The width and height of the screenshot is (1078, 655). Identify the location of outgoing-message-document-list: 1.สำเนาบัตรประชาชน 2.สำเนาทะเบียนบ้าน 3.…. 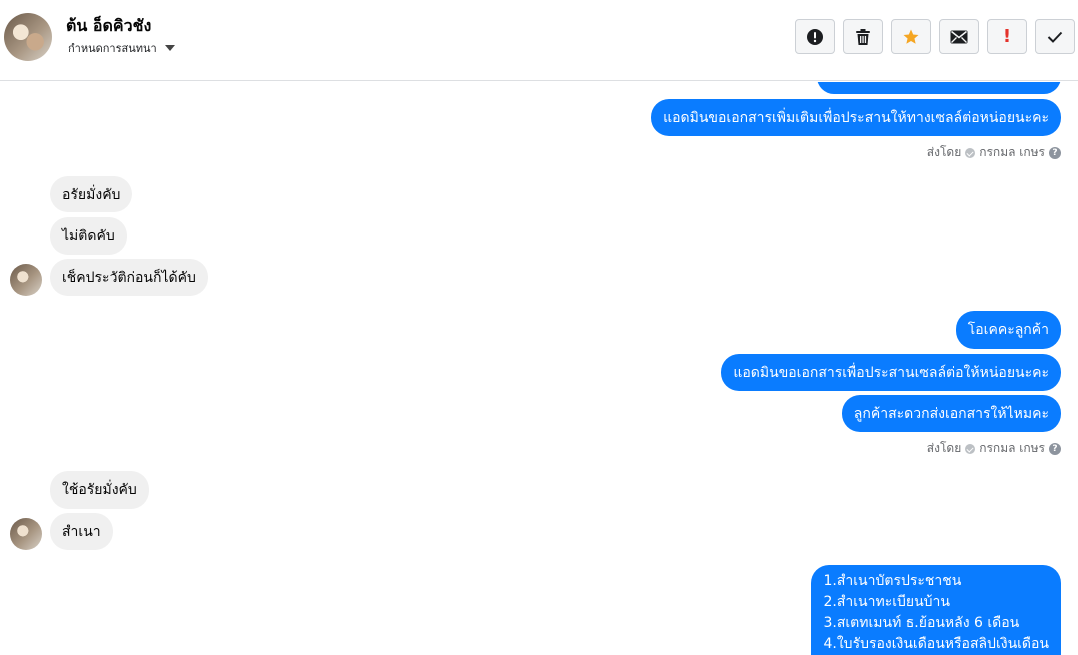
(936, 610).